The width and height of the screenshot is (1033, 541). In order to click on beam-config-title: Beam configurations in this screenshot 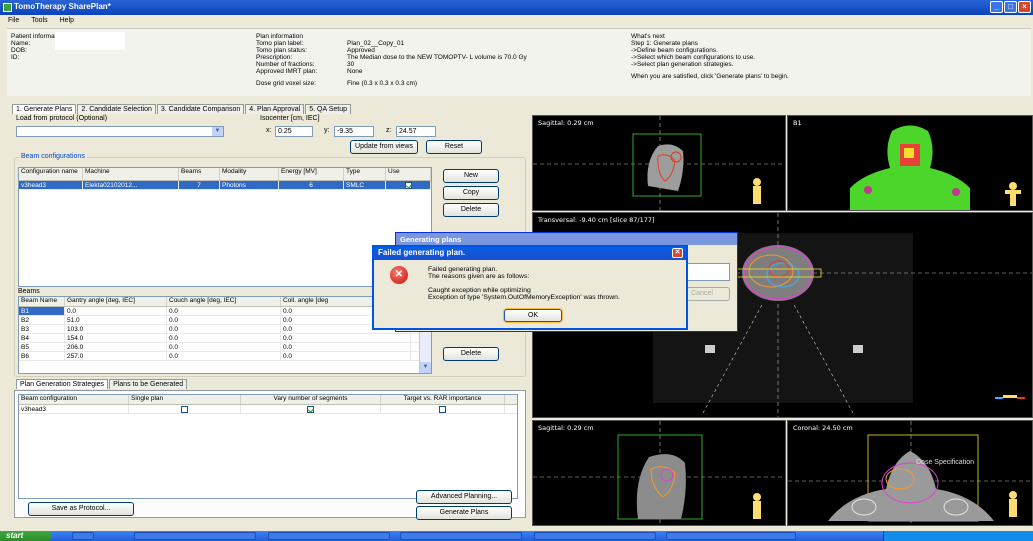, I will do `click(53, 156)`.